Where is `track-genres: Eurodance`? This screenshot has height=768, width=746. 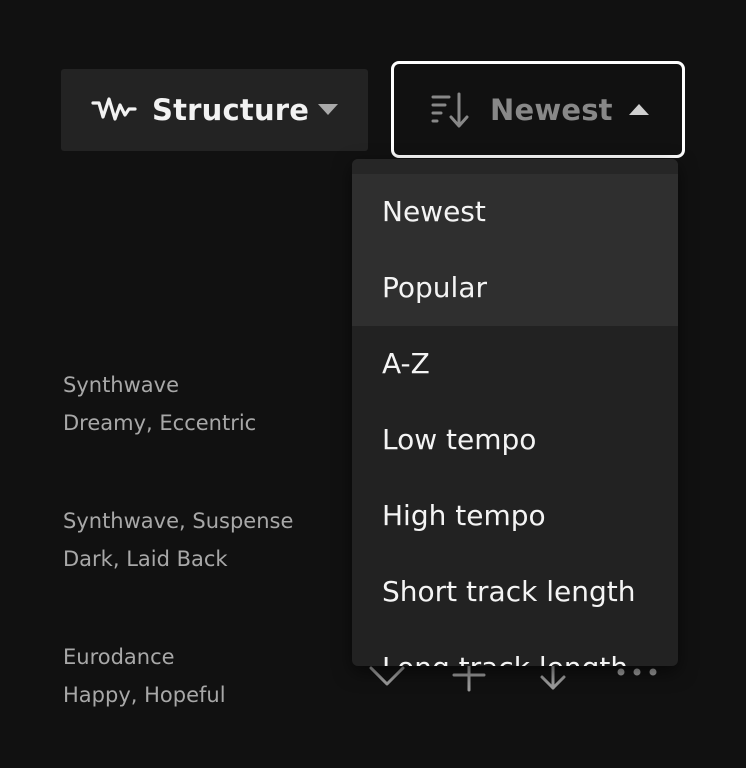 track-genres: Eurodance is located at coordinates (144, 657).